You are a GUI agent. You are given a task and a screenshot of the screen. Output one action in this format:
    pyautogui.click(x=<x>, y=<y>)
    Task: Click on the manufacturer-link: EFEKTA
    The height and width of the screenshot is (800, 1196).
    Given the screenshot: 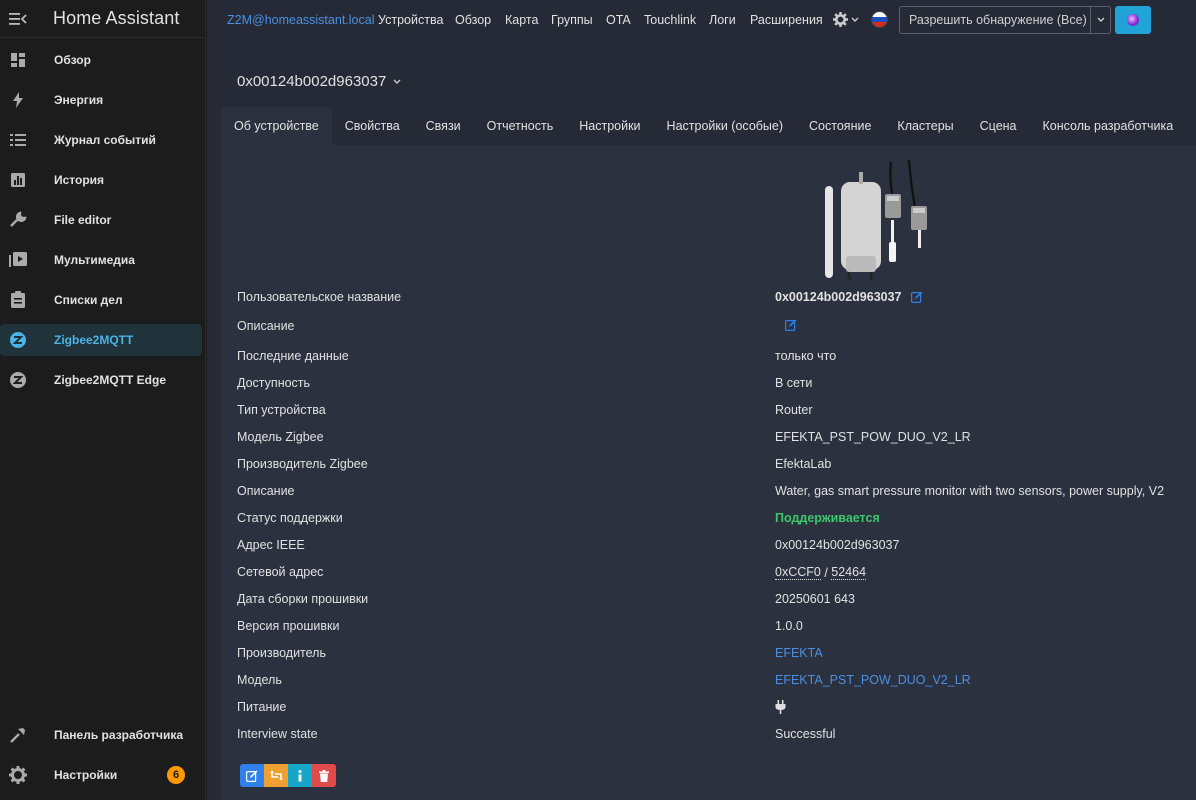 What is the action you would take?
    pyautogui.click(x=799, y=653)
    